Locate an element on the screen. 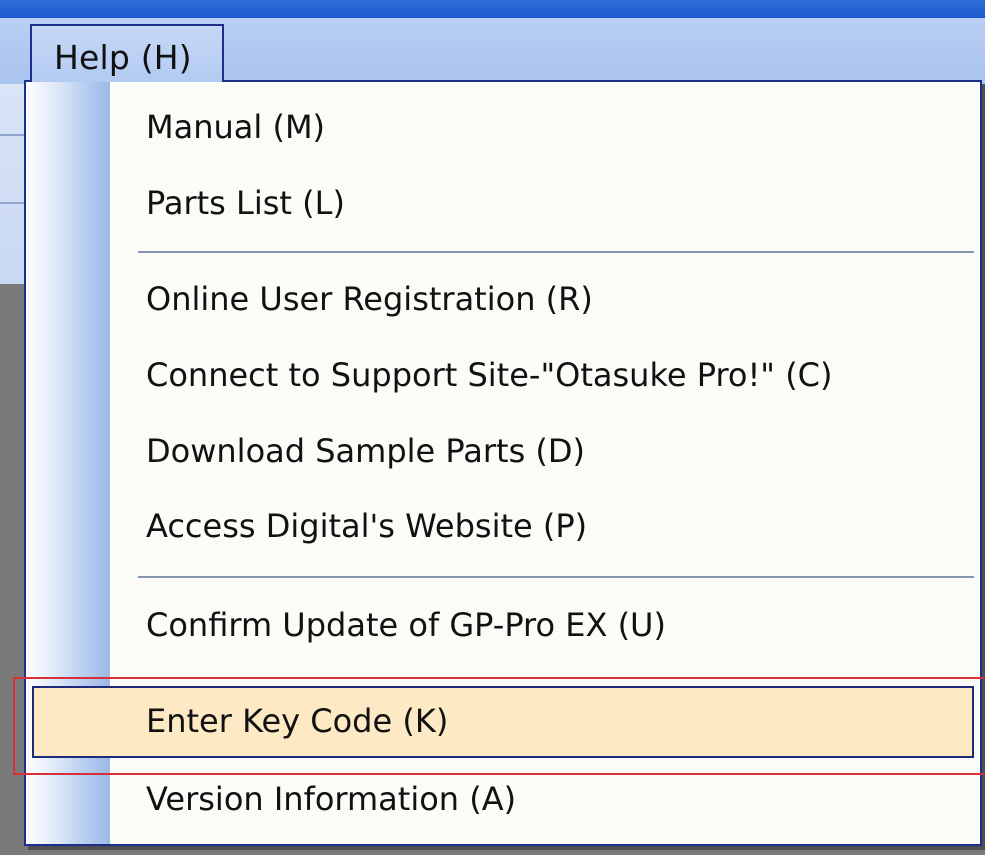 This screenshot has width=985, height=855. window-title-bar is located at coordinates (492, 9).